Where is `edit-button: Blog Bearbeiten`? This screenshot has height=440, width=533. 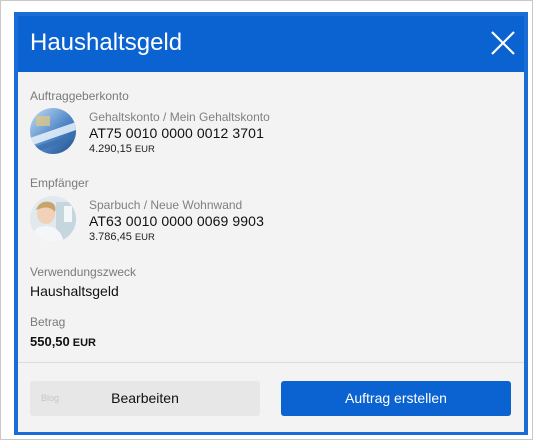 edit-button: Blog Bearbeiten is located at coordinates (145, 398).